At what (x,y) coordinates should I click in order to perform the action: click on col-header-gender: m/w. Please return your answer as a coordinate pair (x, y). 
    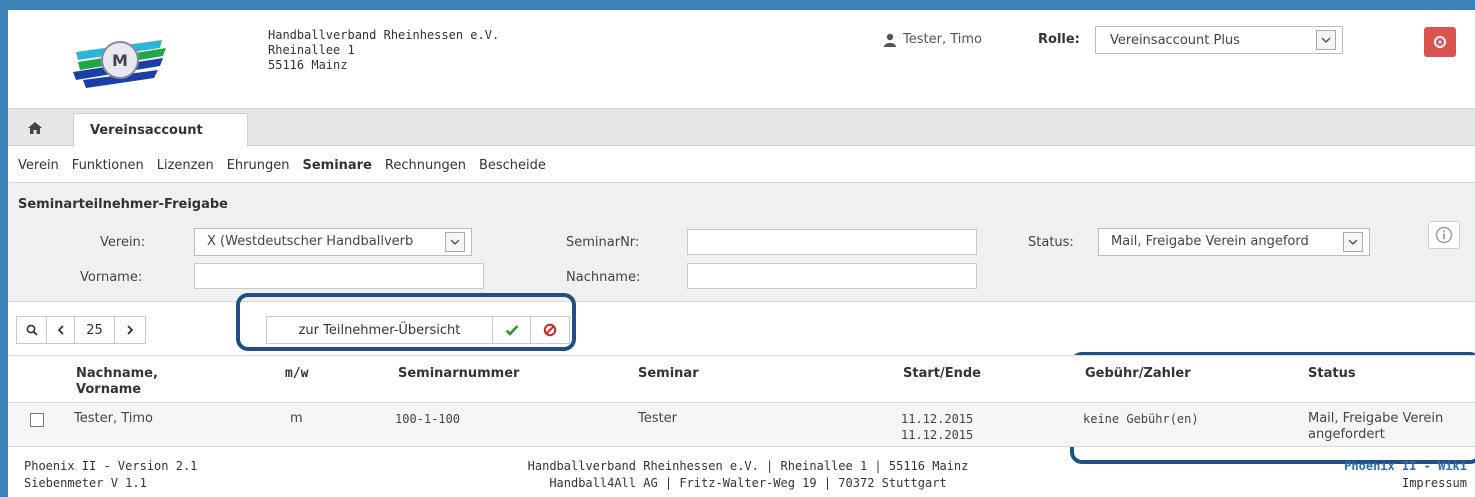
    Looking at the image, I should click on (296, 374).